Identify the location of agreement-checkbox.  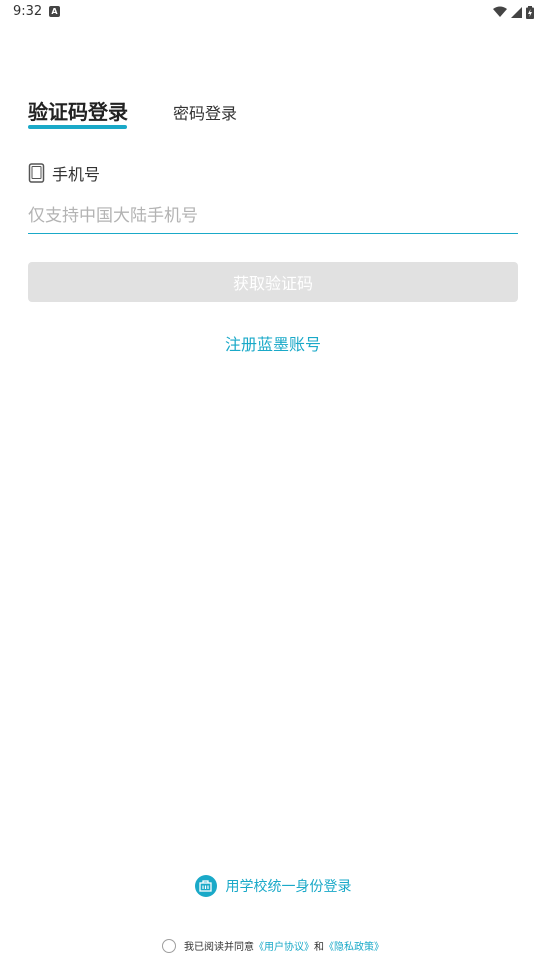
(169, 945).